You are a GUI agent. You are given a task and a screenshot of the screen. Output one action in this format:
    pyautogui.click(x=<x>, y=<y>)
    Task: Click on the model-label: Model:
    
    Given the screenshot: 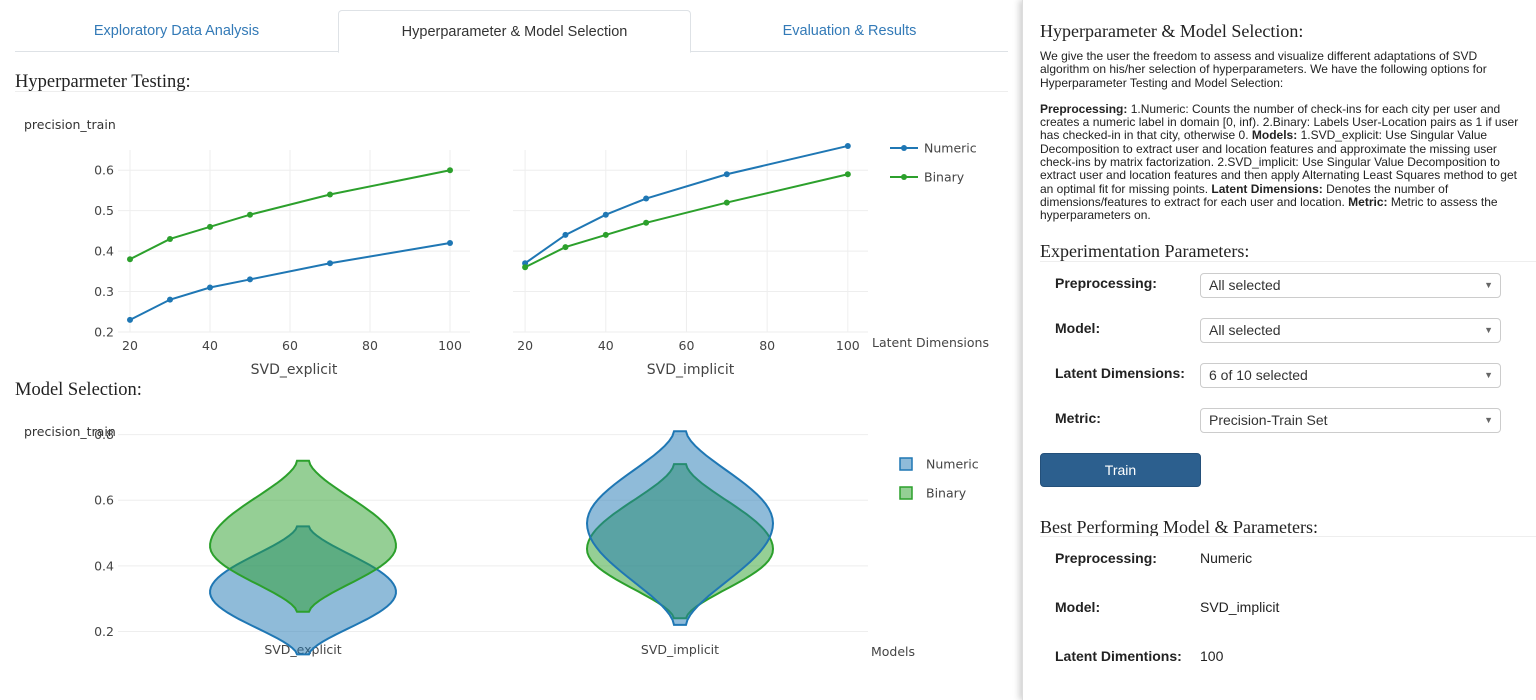 What is the action you would take?
    pyautogui.click(x=1078, y=328)
    